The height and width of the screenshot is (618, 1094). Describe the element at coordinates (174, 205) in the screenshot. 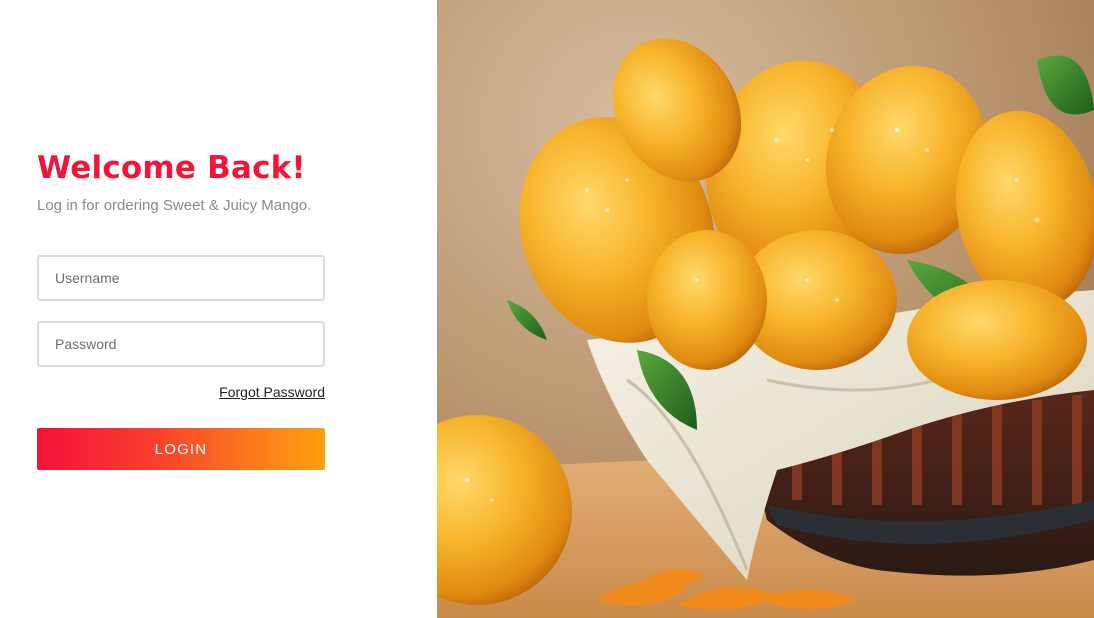

I see `welcome-subtitle: Log in for ordering Sweet & Juicy Mango.` at that location.